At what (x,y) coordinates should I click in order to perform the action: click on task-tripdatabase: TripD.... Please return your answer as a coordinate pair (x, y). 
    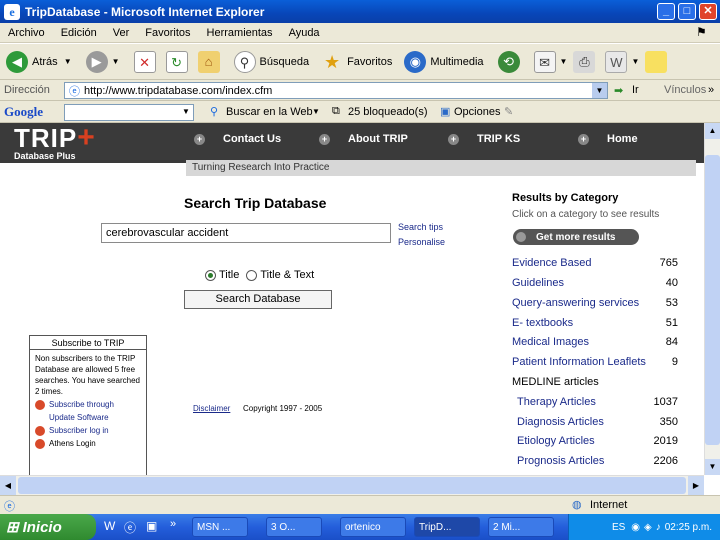
    Looking at the image, I should click on (447, 527).